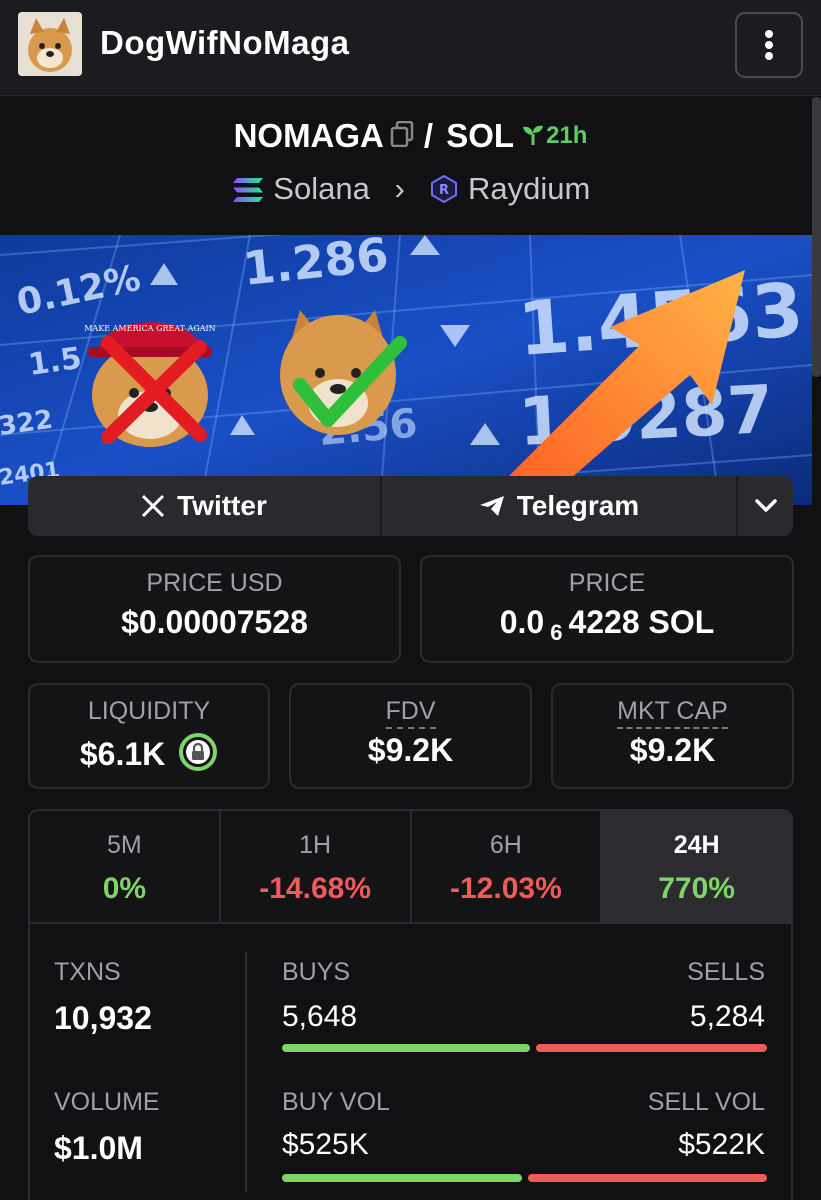  I want to click on scrollbar, so click(816, 237).